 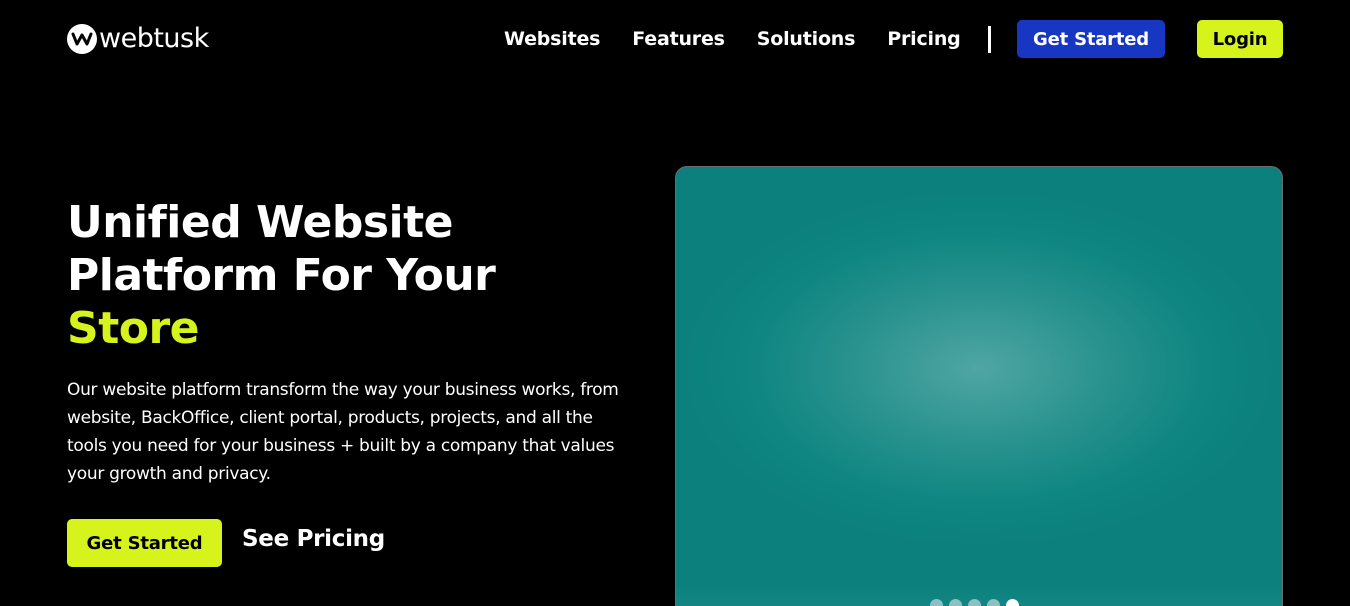 I want to click on see-pricing-link: See Pricing, so click(x=313, y=539).